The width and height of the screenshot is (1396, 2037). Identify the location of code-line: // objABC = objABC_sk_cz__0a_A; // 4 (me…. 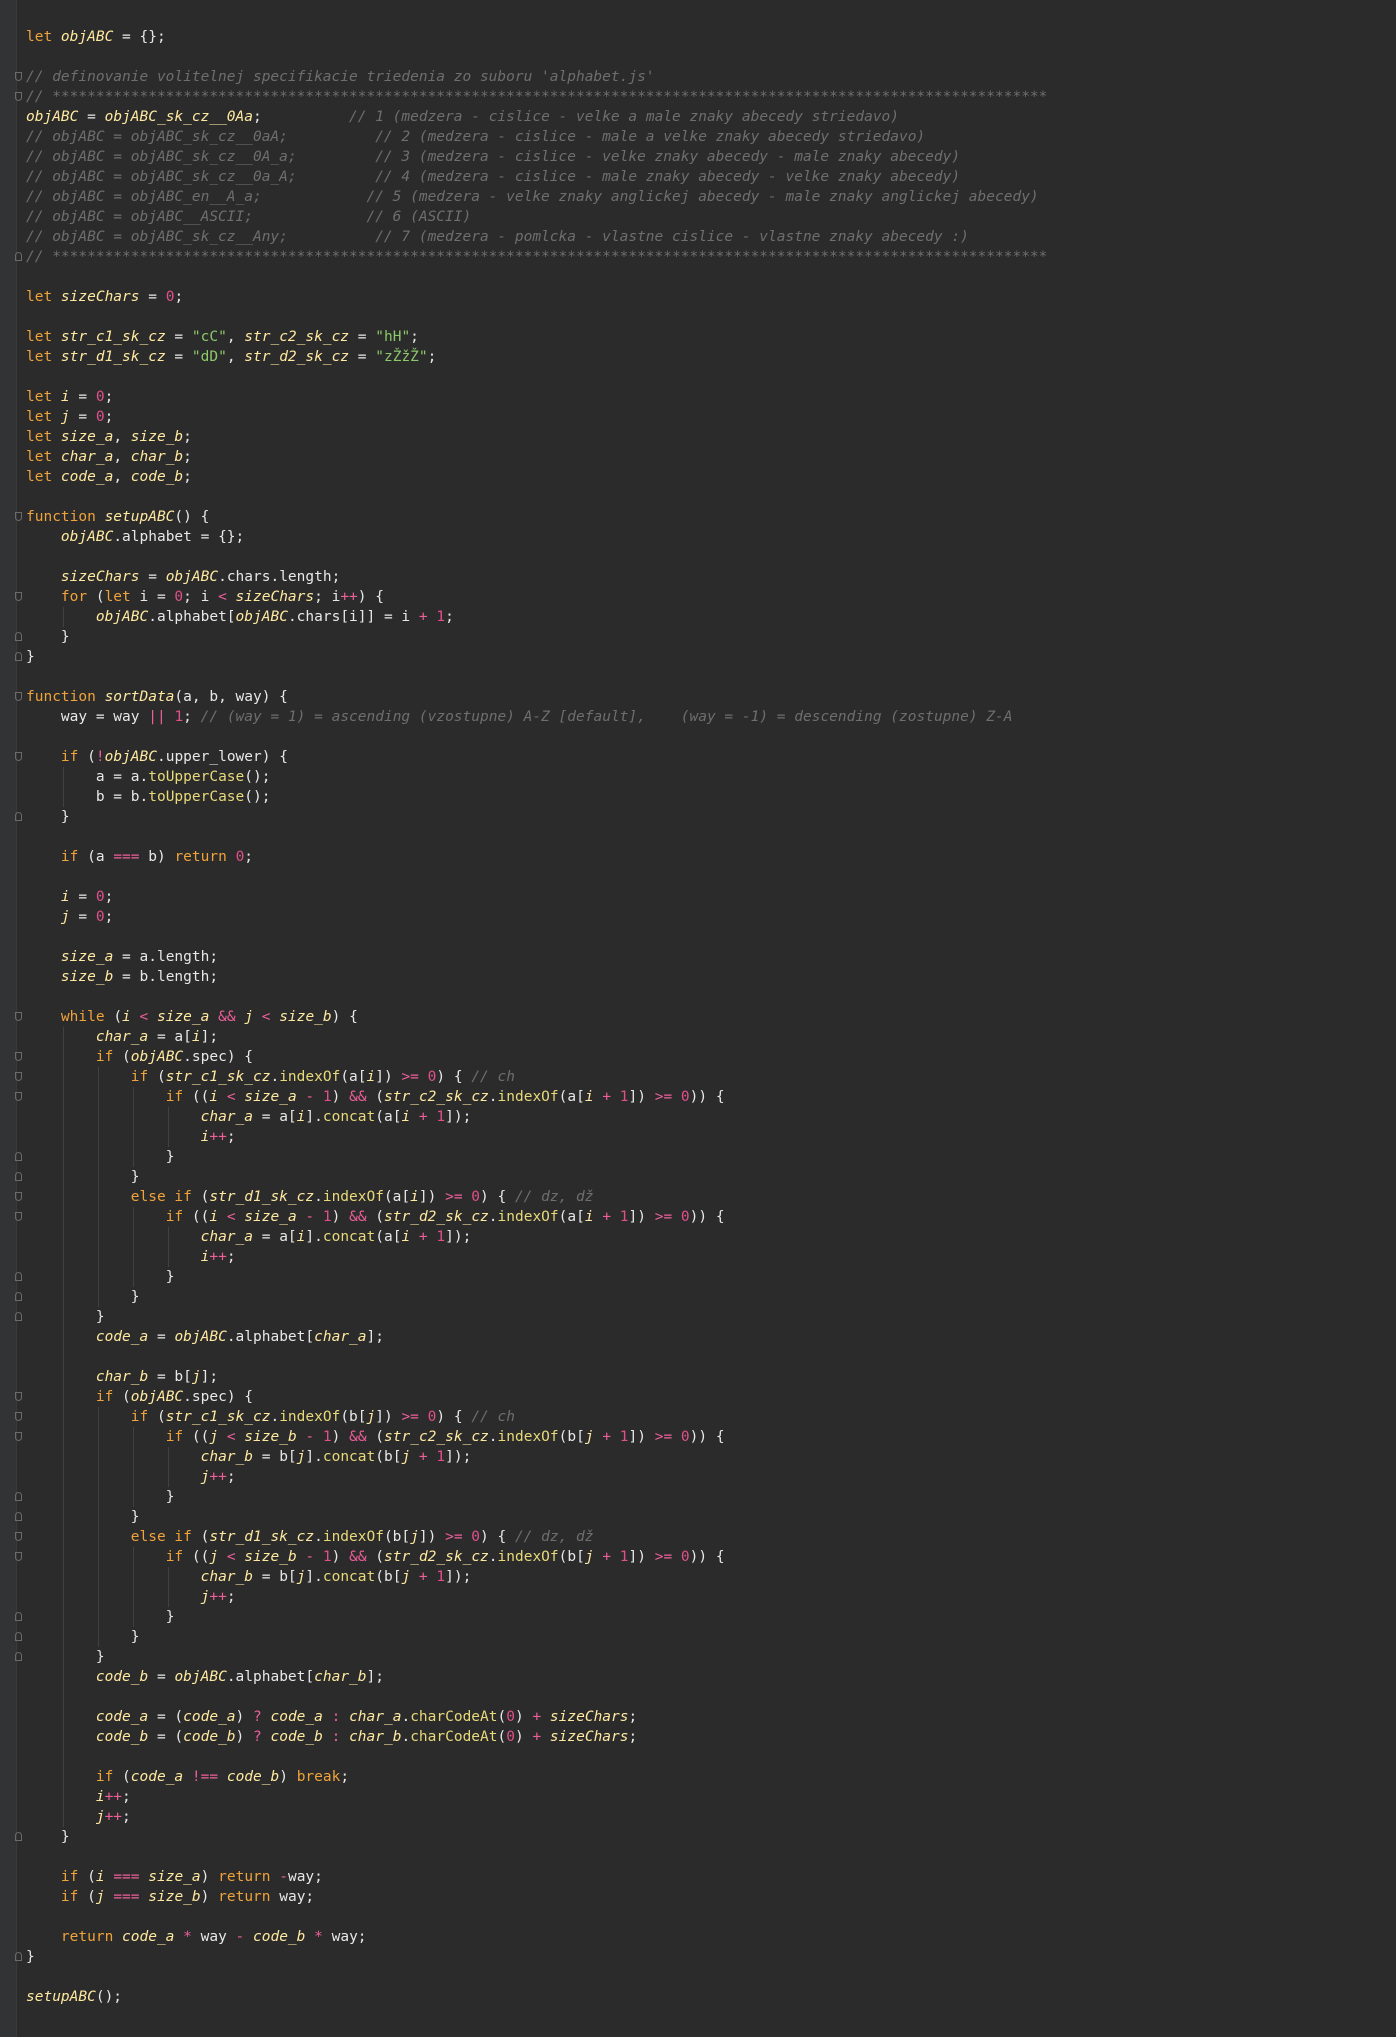
(711, 177).